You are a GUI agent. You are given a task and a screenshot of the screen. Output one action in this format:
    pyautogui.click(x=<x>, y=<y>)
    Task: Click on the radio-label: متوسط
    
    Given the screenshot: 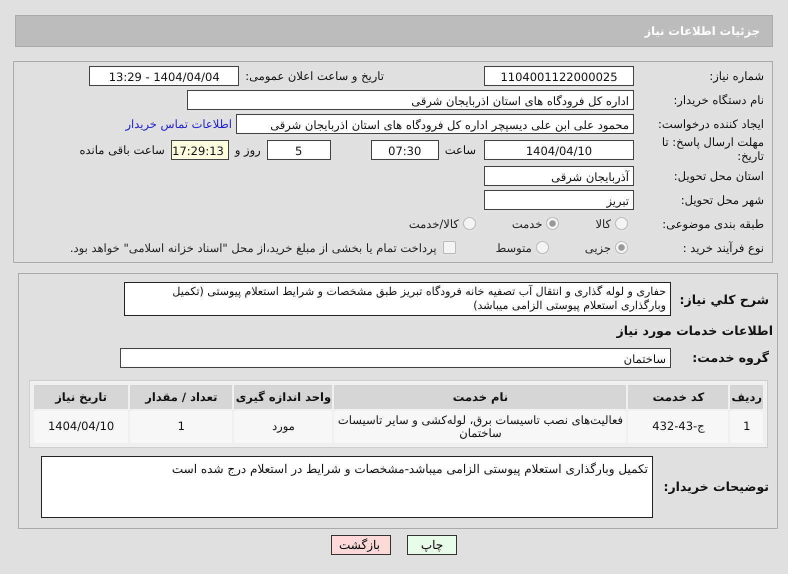 What is the action you would take?
    pyautogui.click(x=514, y=247)
    